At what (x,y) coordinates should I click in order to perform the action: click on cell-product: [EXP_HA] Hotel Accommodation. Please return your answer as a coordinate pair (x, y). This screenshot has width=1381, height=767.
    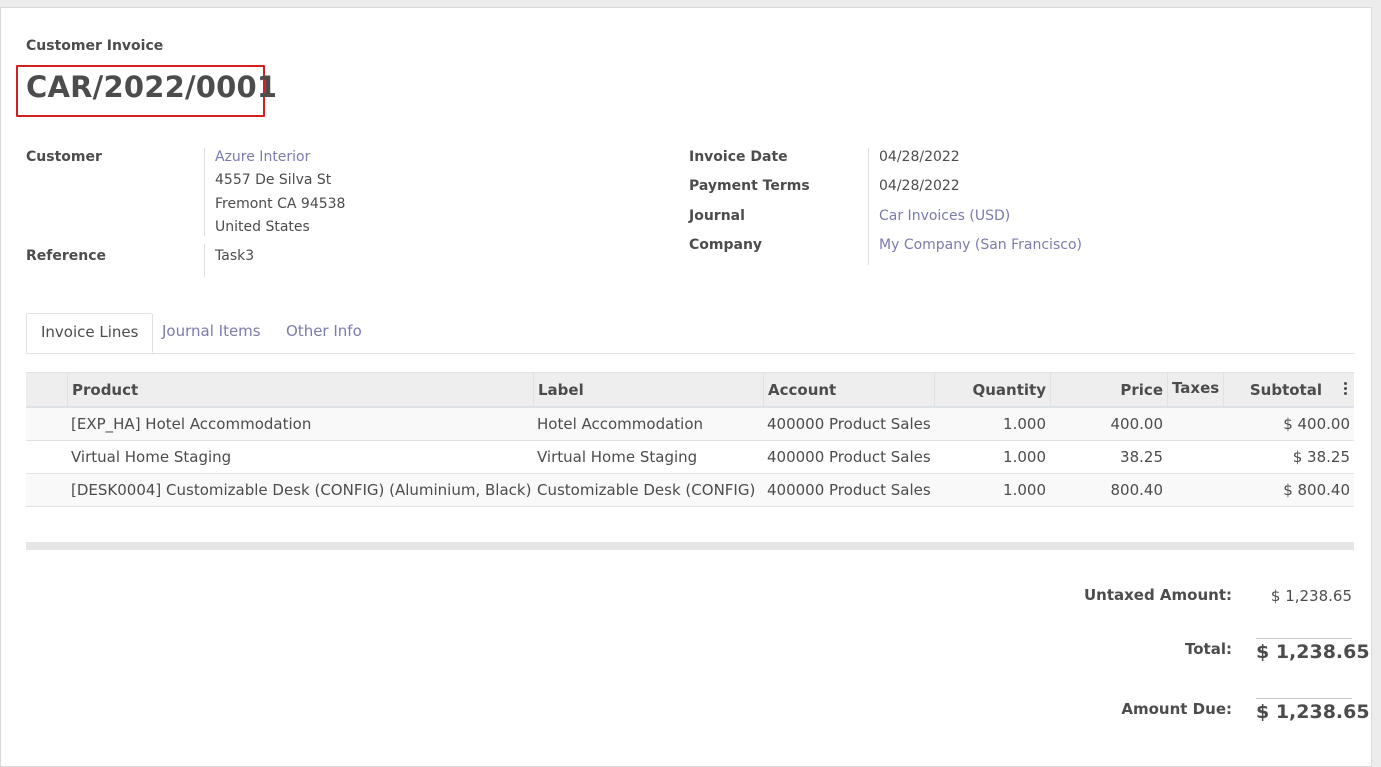
    Looking at the image, I should click on (300, 424).